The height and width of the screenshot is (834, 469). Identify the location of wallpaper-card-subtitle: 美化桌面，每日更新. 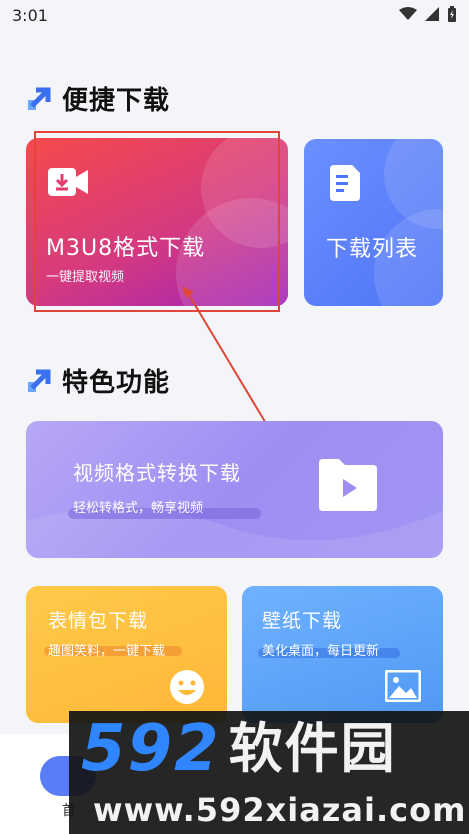
(321, 651).